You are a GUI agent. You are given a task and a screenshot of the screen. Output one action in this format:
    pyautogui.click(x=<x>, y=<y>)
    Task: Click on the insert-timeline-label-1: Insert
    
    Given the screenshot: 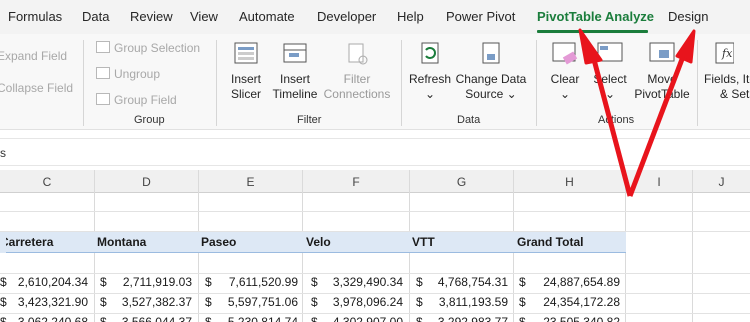 What is the action you would take?
    pyautogui.click(x=294, y=79)
    